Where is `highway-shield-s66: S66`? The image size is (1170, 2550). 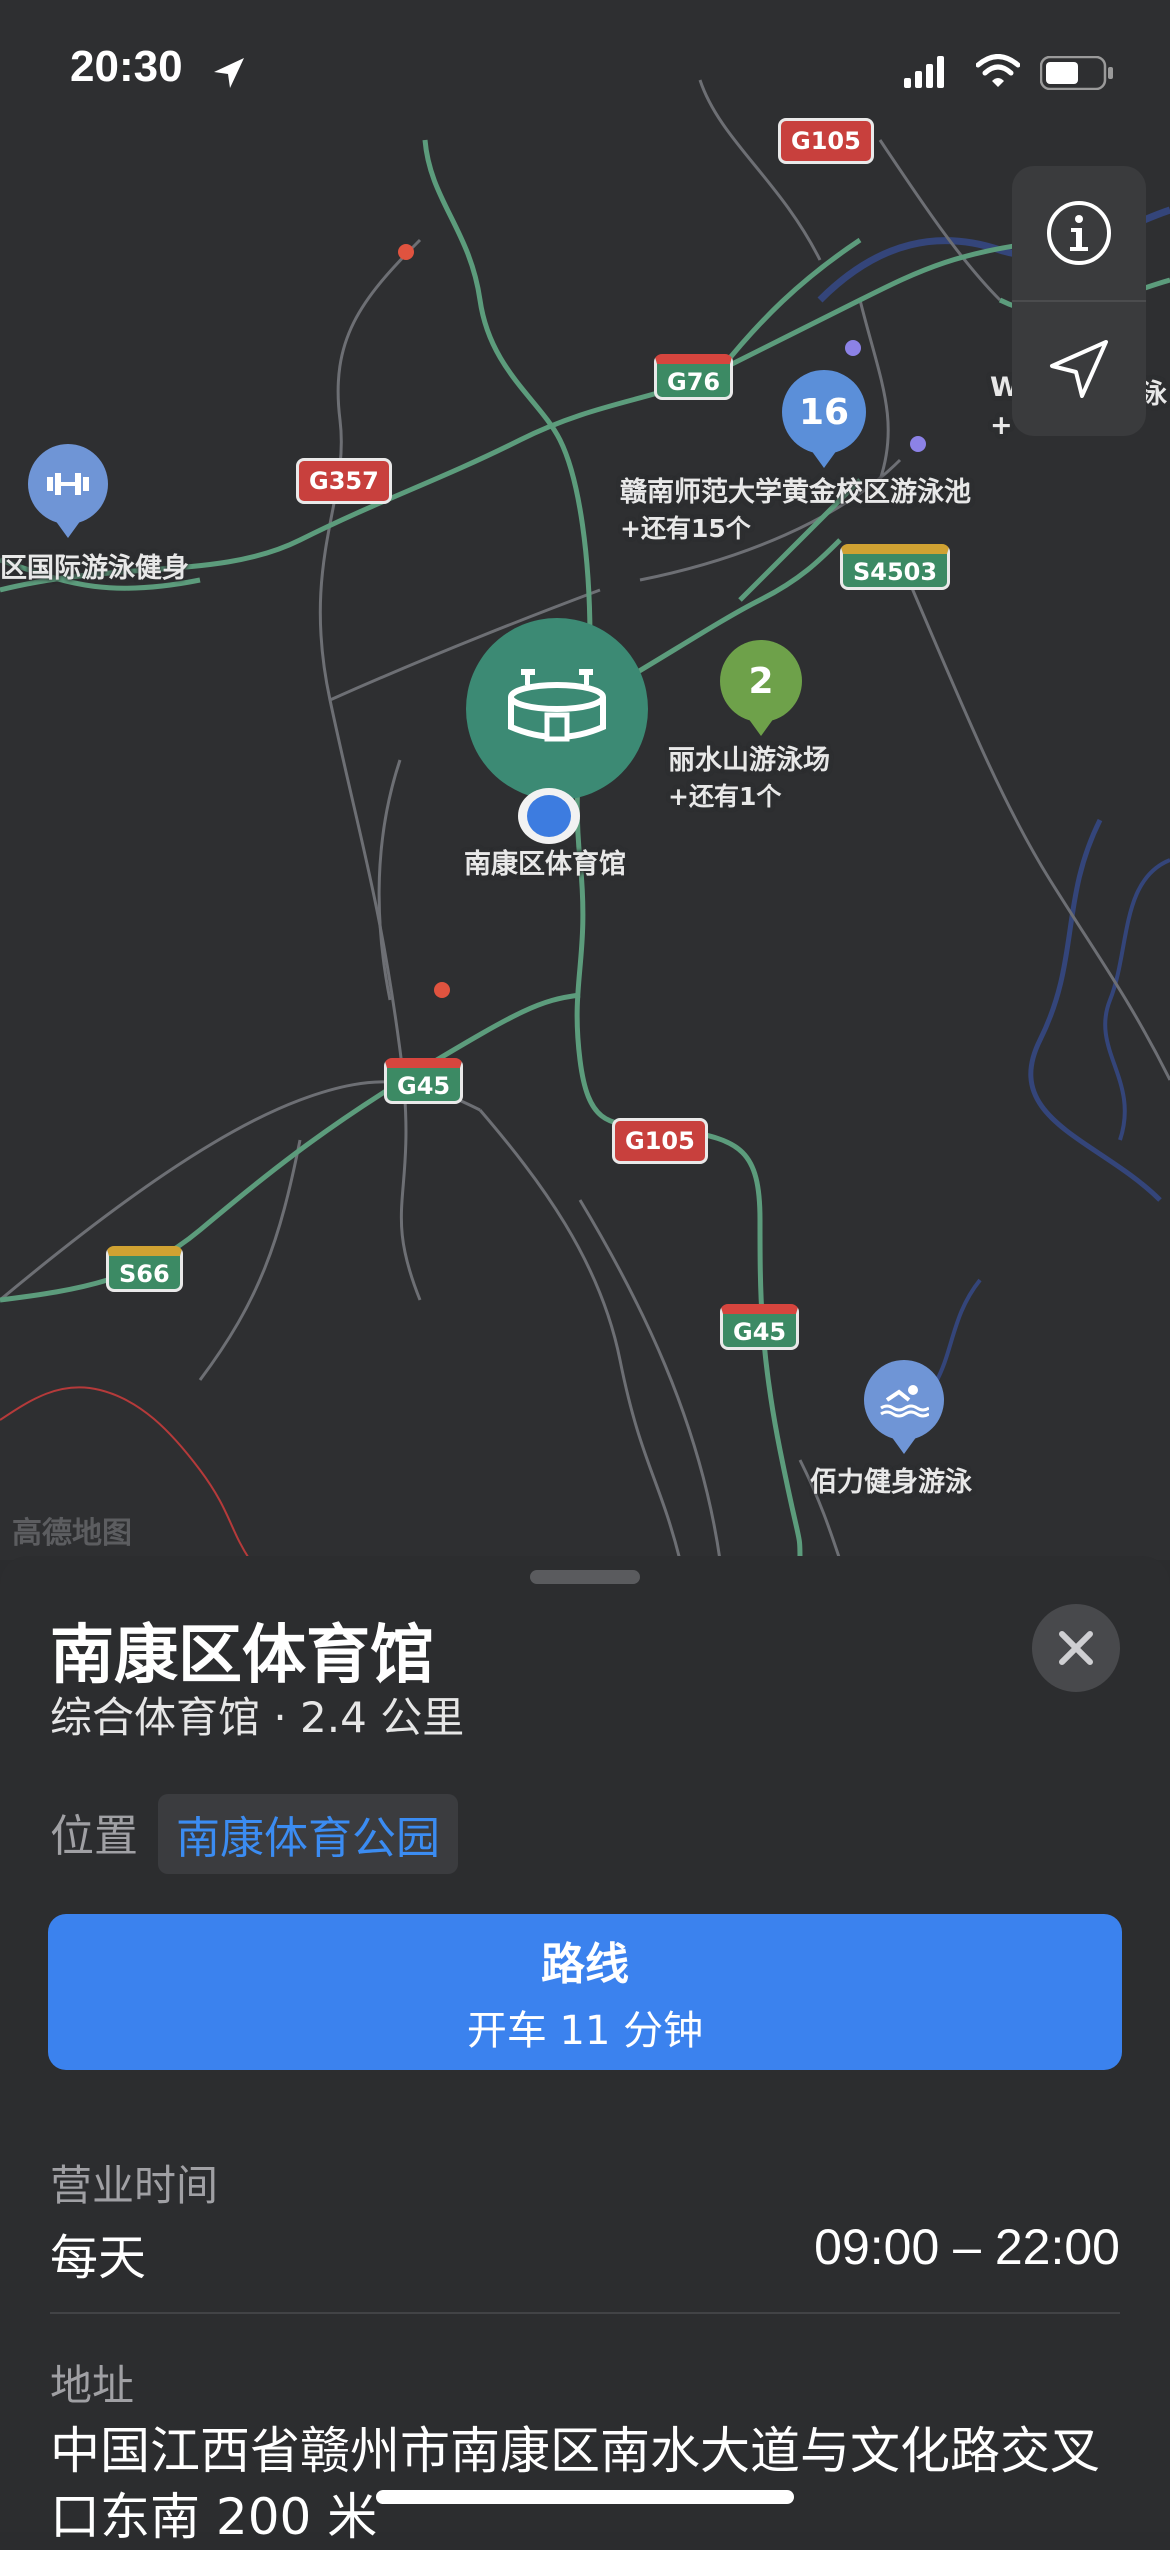
highway-shield-s66: S66 is located at coordinates (144, 1269).